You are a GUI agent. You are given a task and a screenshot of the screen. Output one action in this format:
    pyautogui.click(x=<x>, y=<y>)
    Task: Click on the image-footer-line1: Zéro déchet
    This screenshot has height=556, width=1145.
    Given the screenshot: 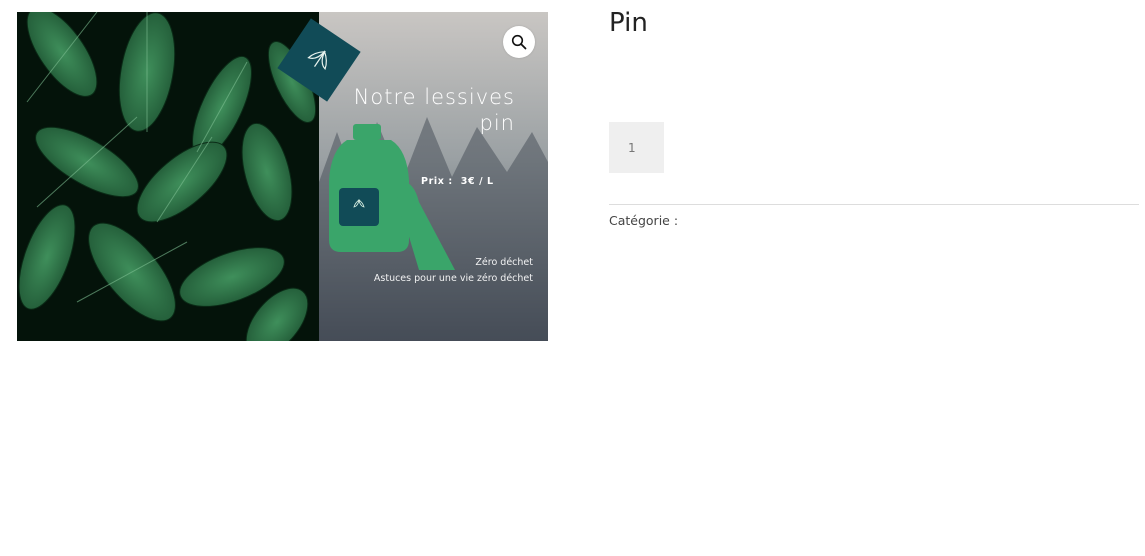 What is the action you would take?
    pyautogui.click(x=504, y=262)
    